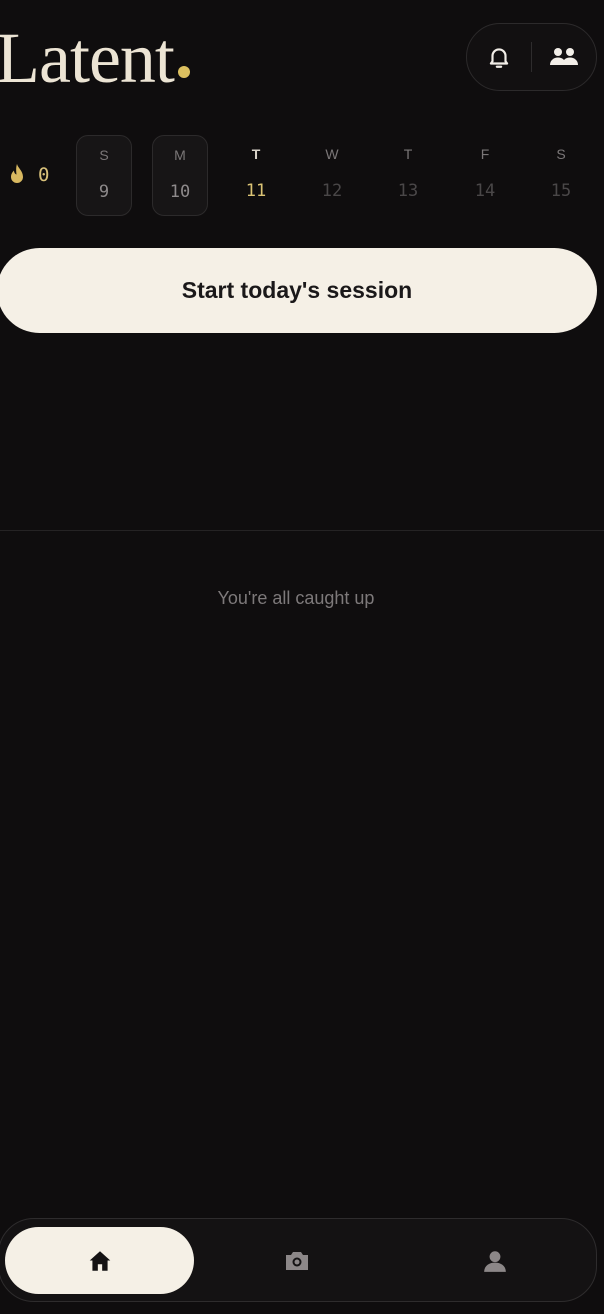 The width and height of the screenshot is (604, 1314). I want to click on app-logo: Latent, so click(95, 58).